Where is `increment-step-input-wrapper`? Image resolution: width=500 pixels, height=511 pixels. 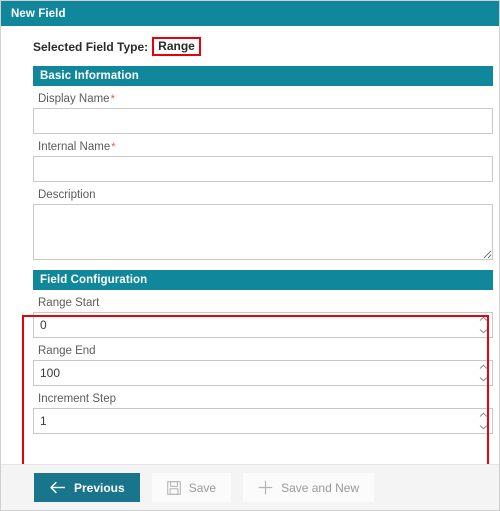 increment-step-input-wrapper is located at coordinates (263, 421).